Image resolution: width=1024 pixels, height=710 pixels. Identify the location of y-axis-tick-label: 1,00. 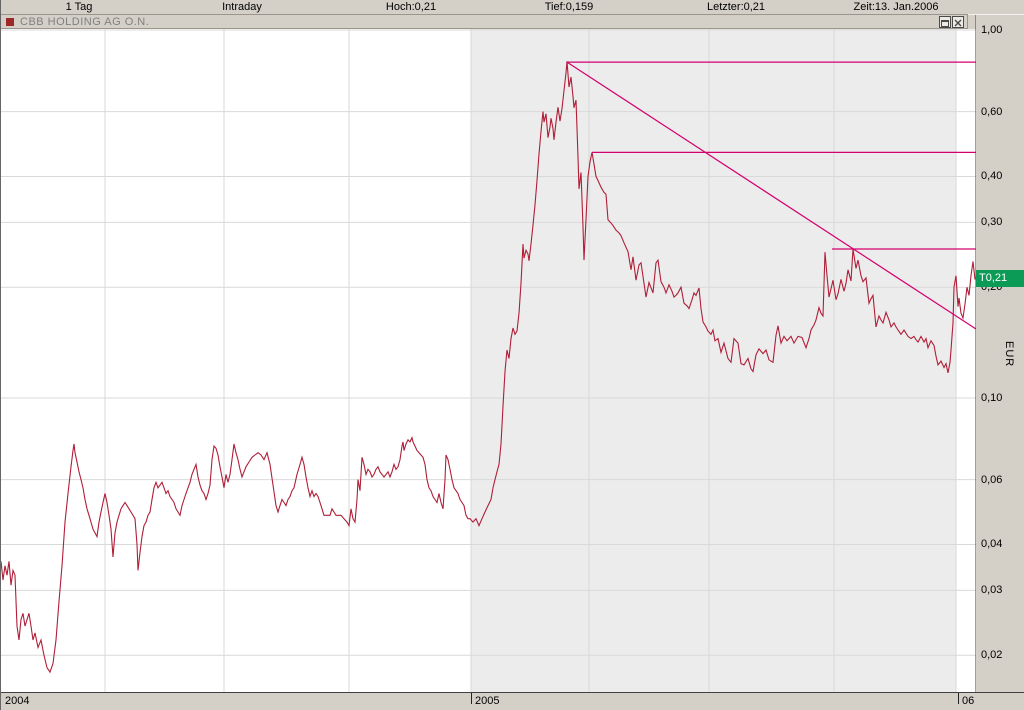
(992, 30).